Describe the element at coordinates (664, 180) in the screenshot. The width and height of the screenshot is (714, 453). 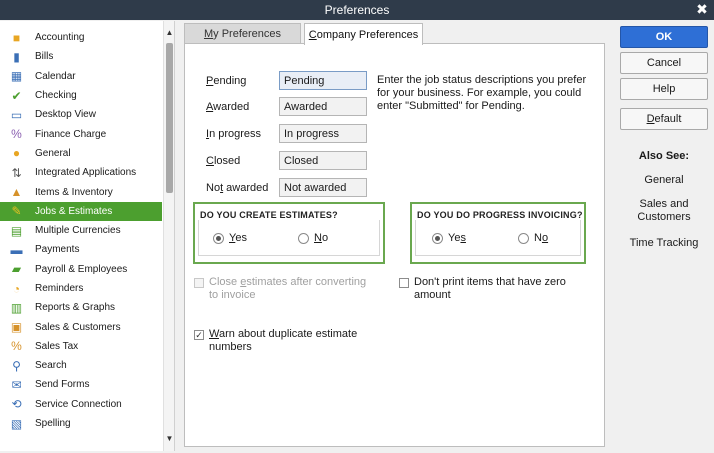
I see `also-see-general-link: General` at that location.